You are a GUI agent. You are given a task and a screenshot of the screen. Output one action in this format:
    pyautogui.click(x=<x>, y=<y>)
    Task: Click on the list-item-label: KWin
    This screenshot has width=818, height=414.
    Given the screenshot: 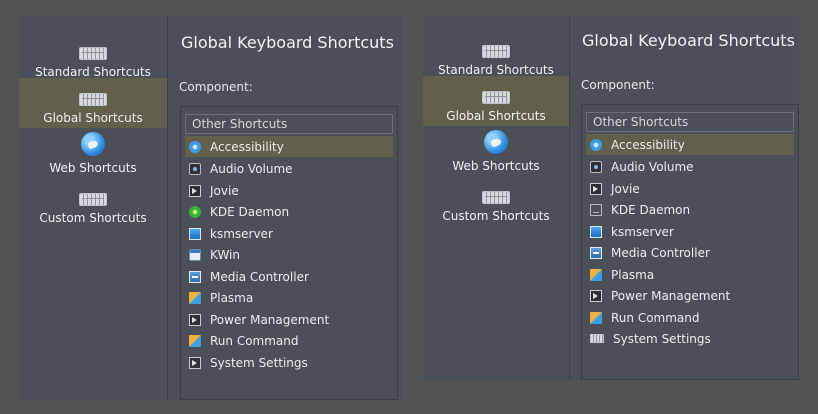 What is the action you would take?
    pyautogui.click(x=225, y=254)
    